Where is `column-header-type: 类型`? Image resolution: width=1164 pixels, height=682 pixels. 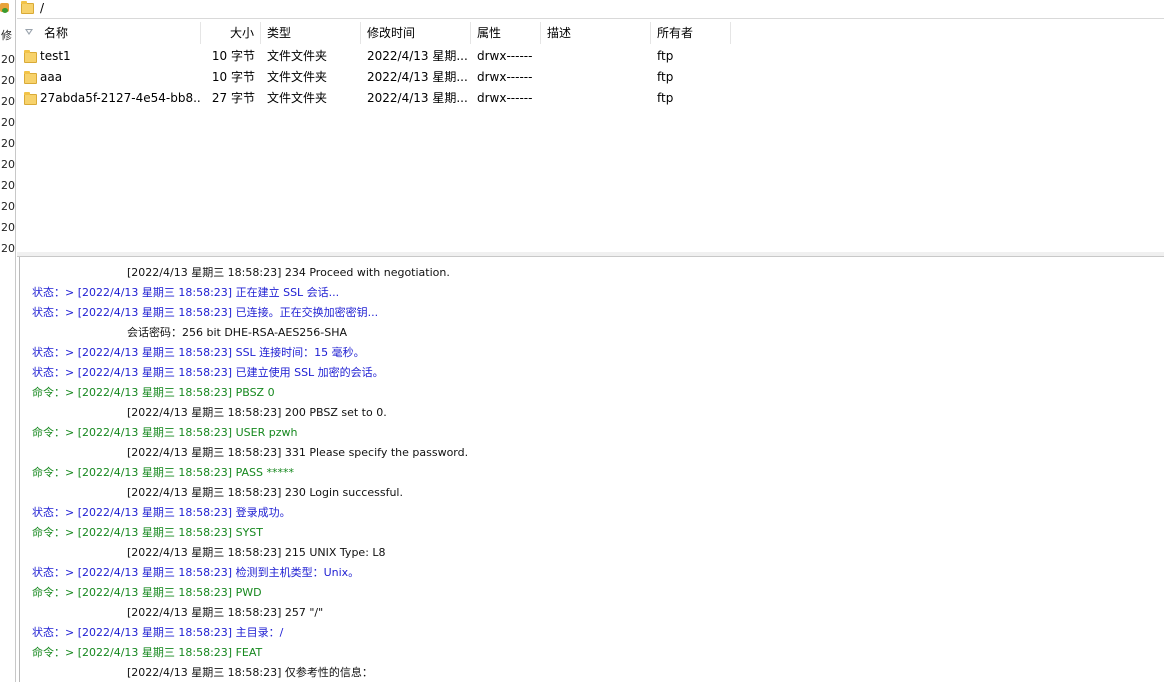
column-header-type: 类型 is located at coordinates (311, 33).